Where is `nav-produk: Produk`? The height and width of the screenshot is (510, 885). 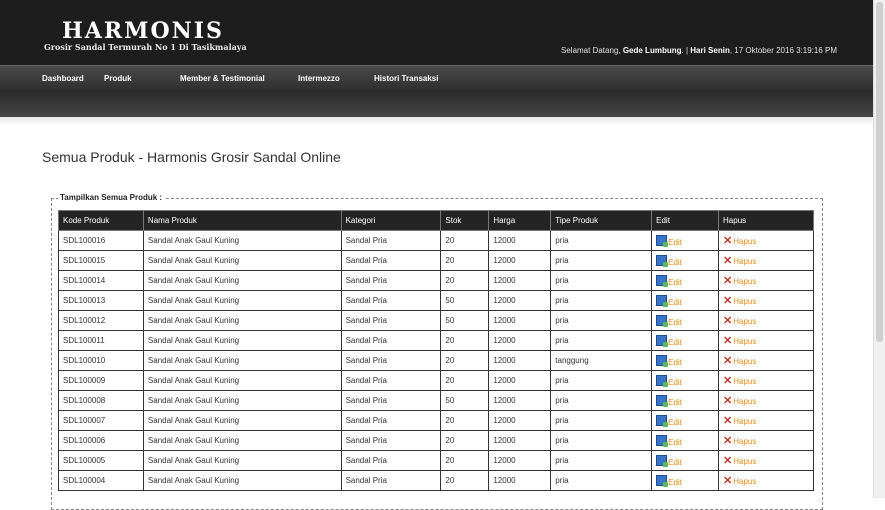
nav-produk: Produk is located at coordinates (118, 78).